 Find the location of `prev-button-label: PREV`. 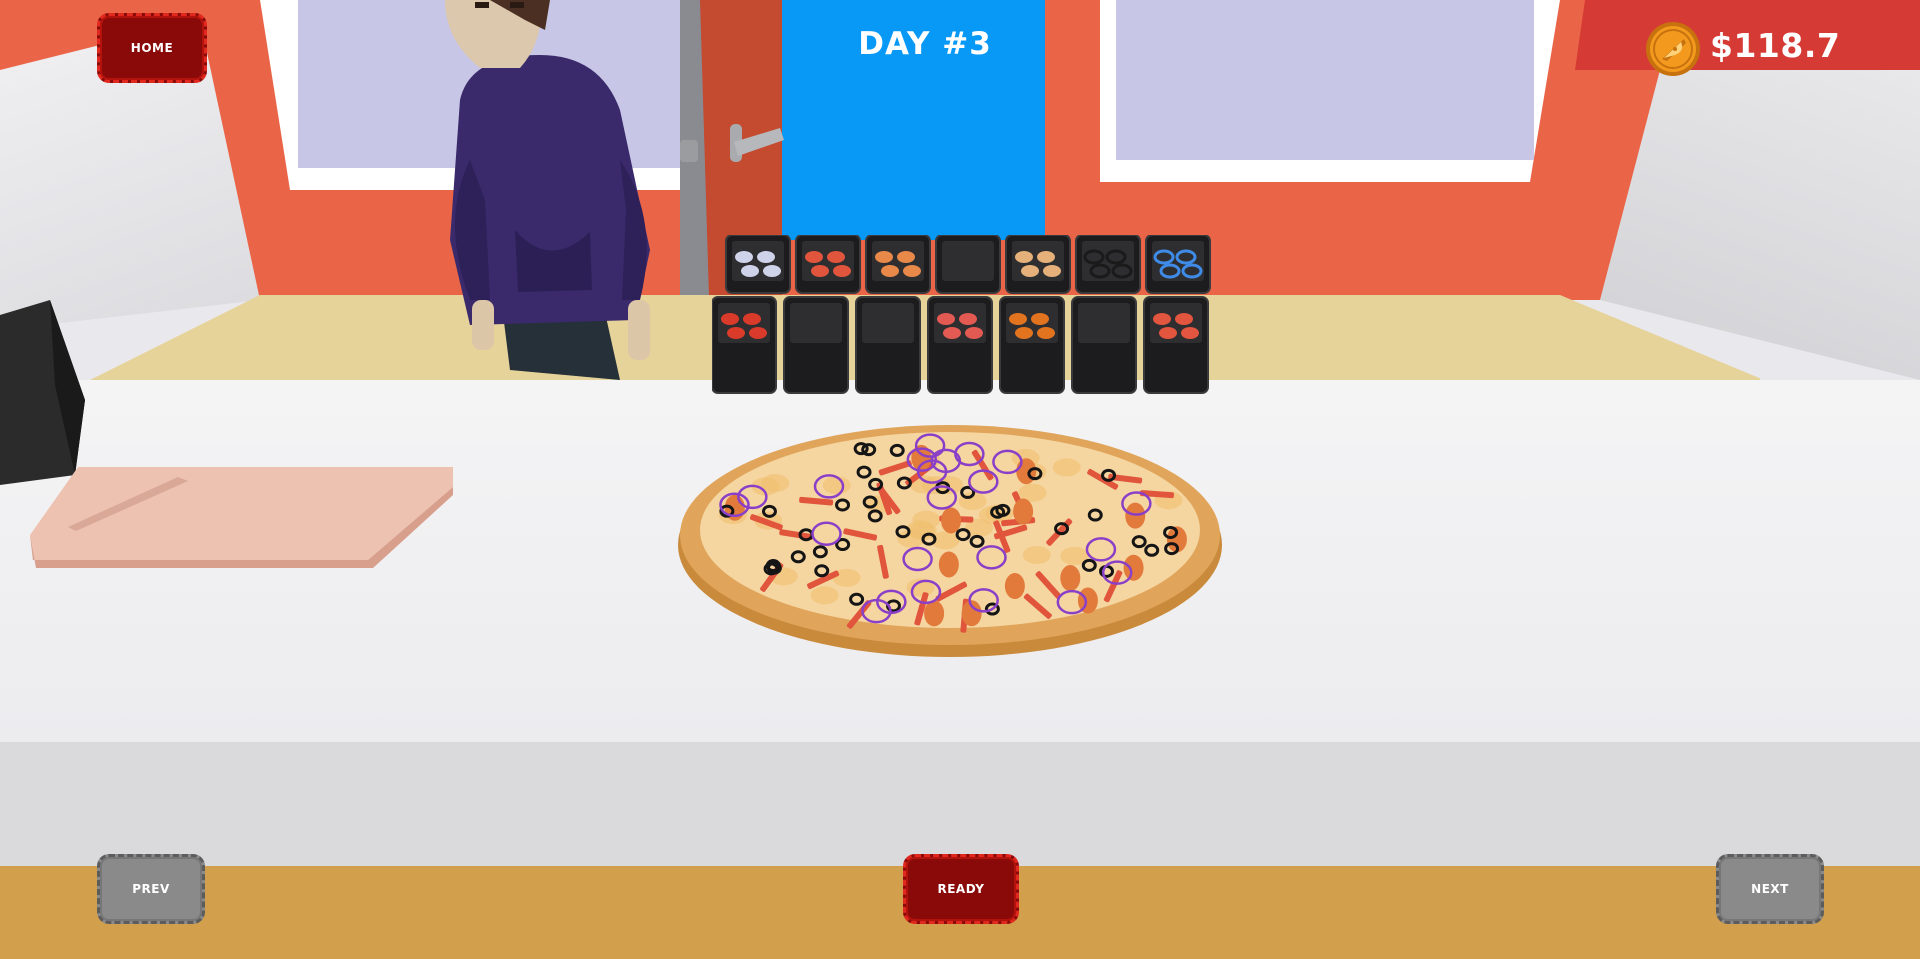

prev-button-label: PREV is located at coordinates (151, 889).